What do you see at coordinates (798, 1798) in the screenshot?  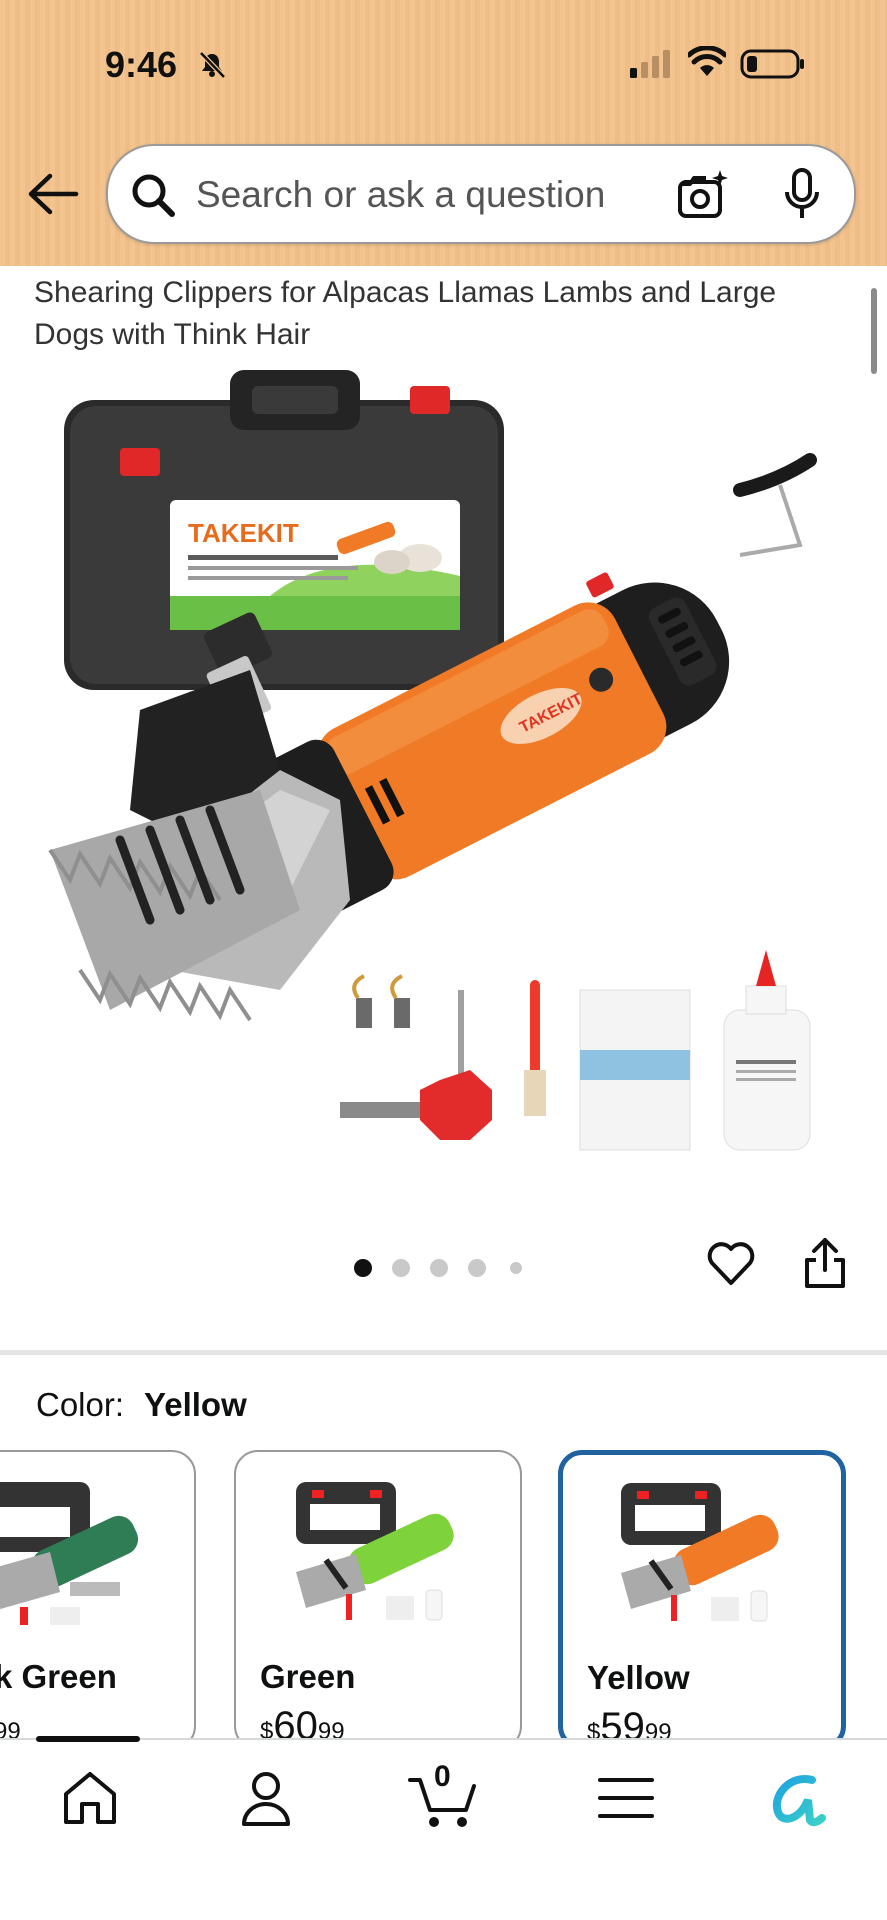 I see `rufus-icon` at bounding box center [798, 1798].